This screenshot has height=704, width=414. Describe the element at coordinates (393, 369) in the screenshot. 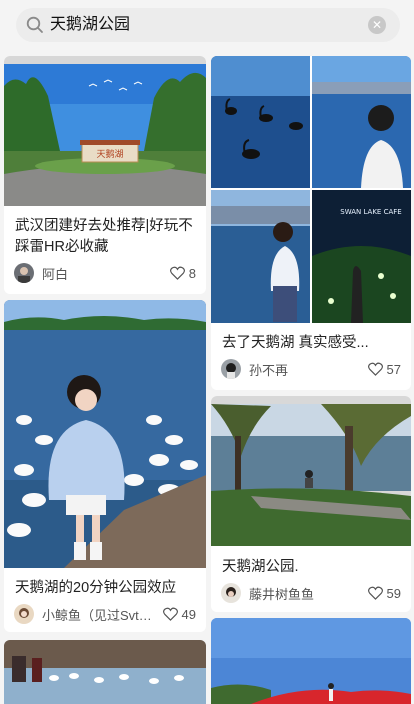

I see `like-count: 57` at that location.